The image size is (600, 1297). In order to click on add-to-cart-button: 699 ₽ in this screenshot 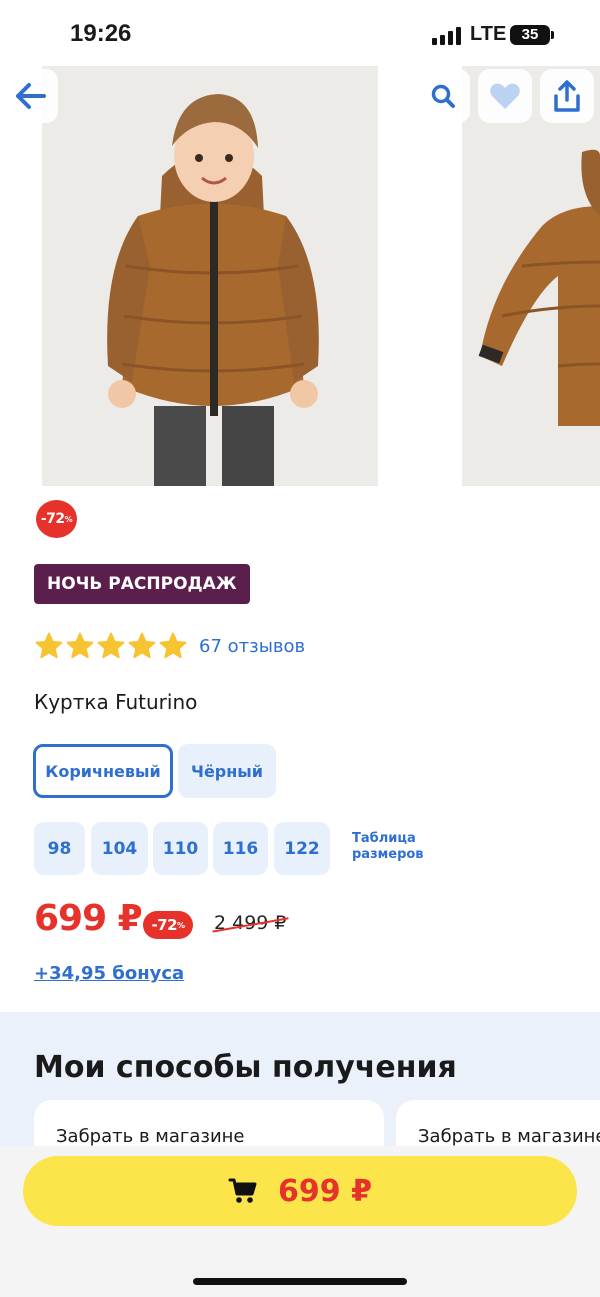, I will do `click(300, 1191)`.